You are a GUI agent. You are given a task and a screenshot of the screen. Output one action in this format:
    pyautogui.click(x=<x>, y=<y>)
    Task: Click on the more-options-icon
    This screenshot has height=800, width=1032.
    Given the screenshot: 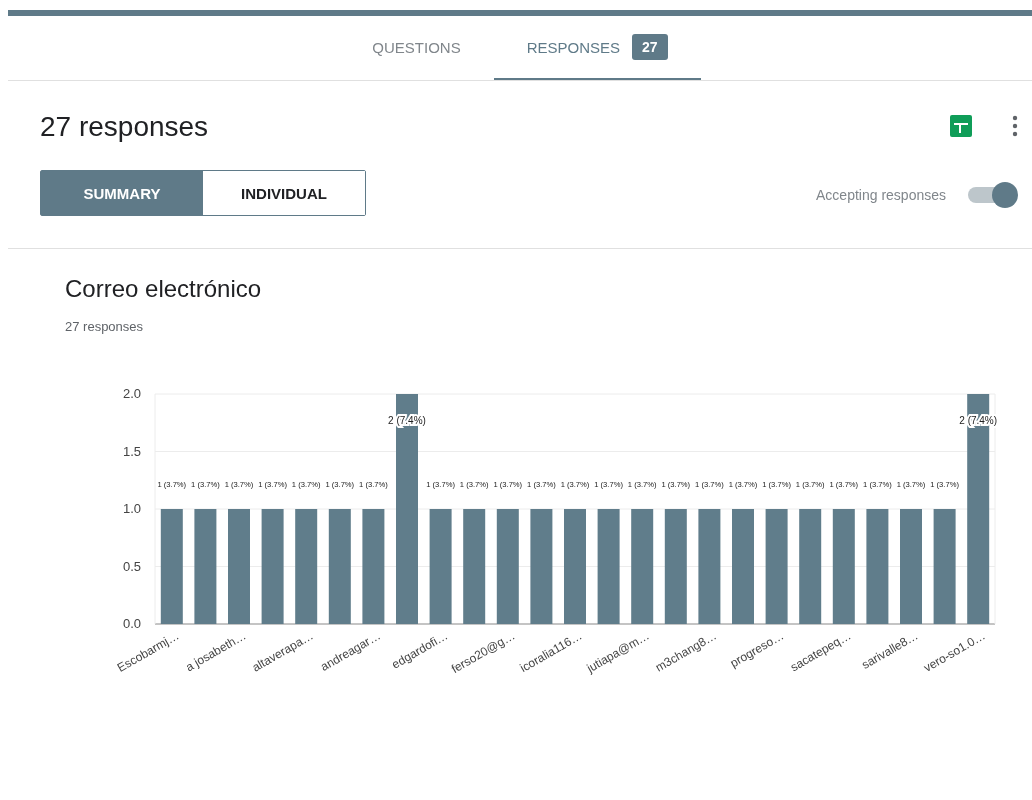 What is the action you would take?
    pyautogui.click(x=1015, y=126)
    